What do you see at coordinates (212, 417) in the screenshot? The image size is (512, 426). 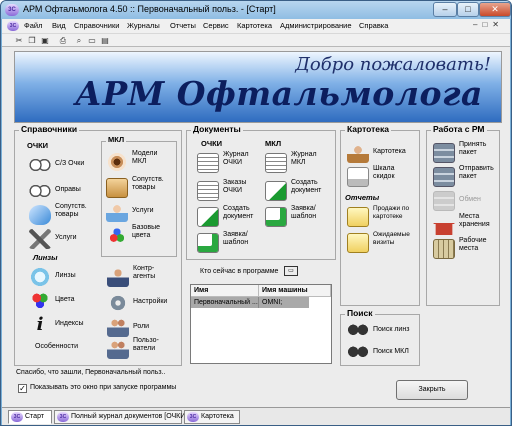 I see `tab-kartoteka: 3C Картотека` at bounding box center [212, 417].